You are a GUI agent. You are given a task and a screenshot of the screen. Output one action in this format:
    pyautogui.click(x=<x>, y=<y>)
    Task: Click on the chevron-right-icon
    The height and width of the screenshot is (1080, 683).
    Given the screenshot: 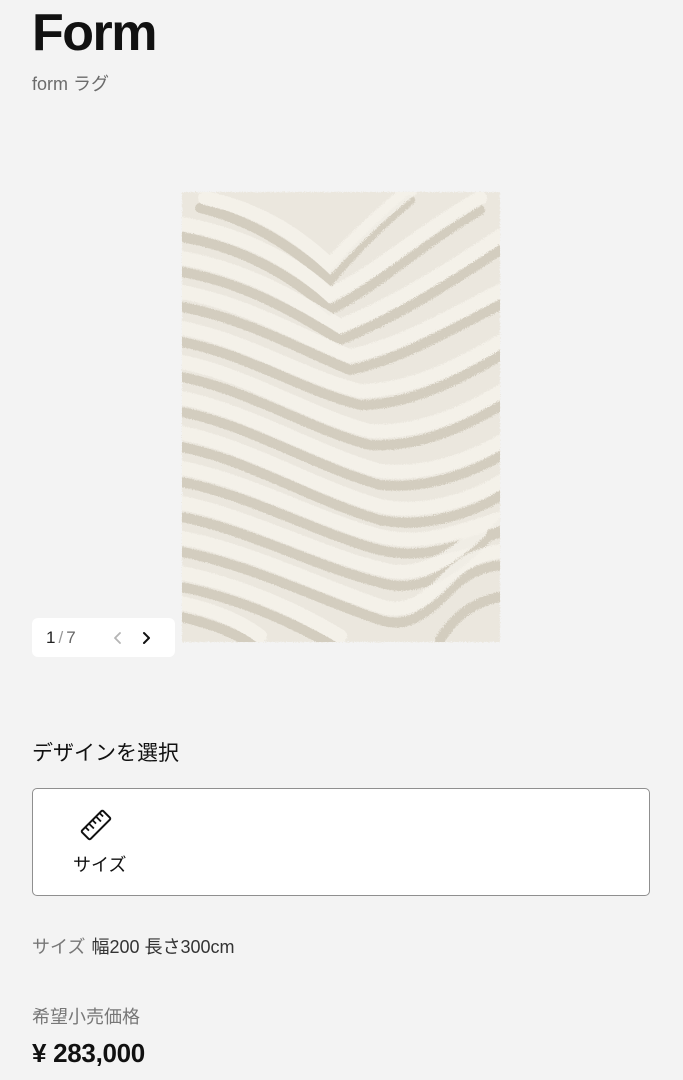 What is the action you would take?
    pyautogui.click(x=146, y=637)
    